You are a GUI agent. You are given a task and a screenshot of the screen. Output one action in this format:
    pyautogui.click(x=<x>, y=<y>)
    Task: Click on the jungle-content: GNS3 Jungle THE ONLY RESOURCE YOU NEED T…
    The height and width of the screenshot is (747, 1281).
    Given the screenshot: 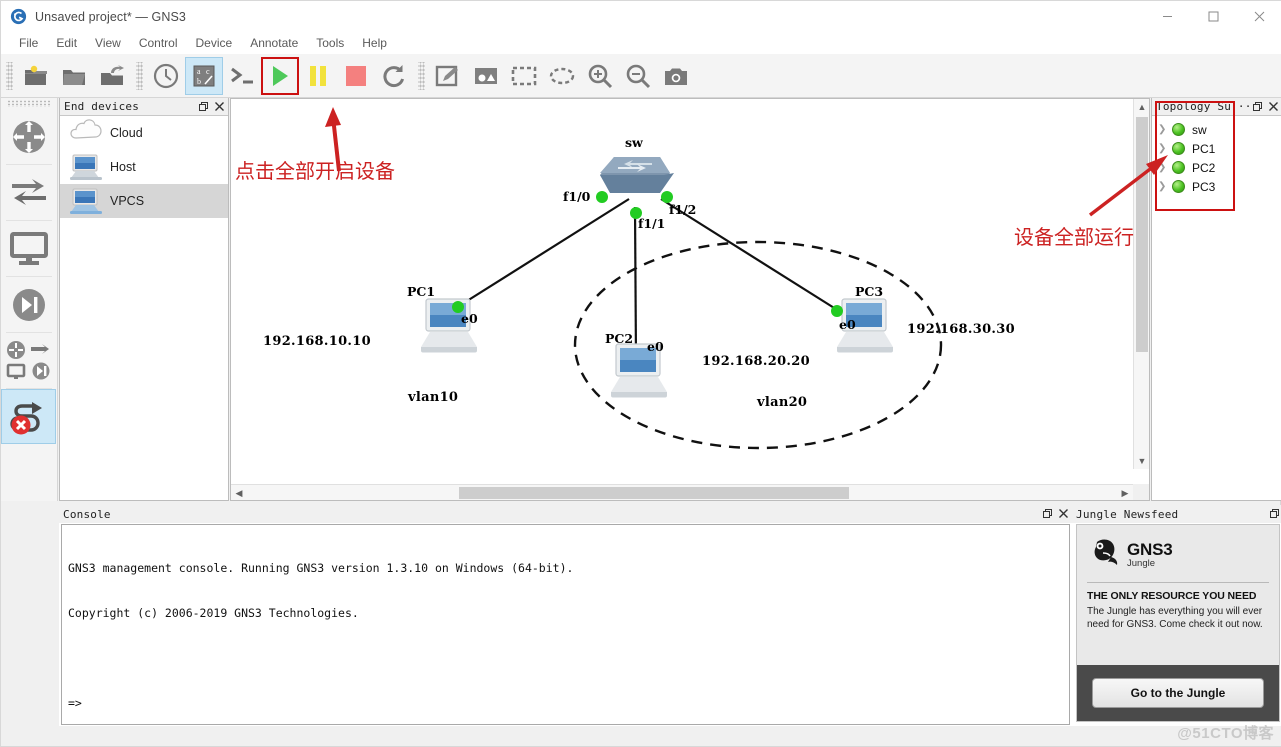 What is the action you would take?
    pyautogui.click(x=1178, y=623)
    